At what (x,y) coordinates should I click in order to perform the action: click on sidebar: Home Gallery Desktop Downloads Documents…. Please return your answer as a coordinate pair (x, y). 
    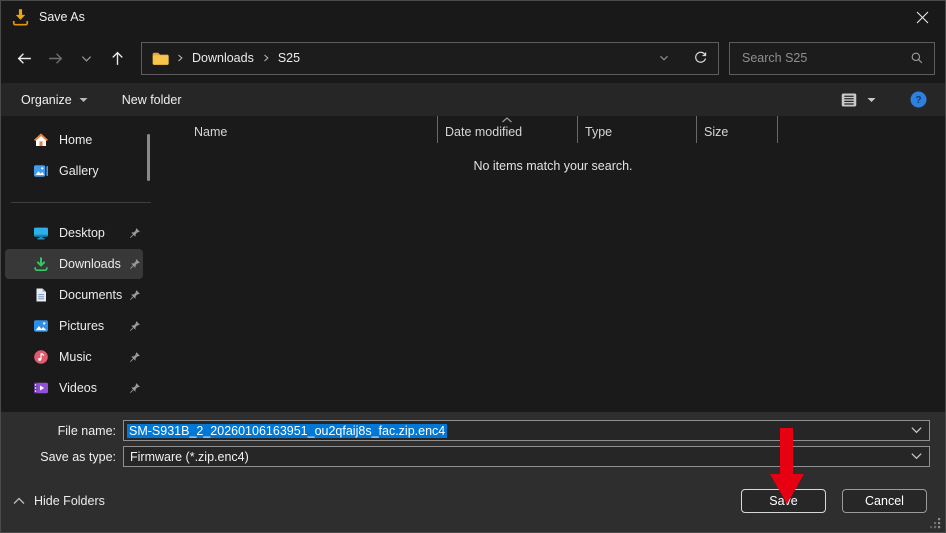
    Looking at the image, I should click on (81, 264).